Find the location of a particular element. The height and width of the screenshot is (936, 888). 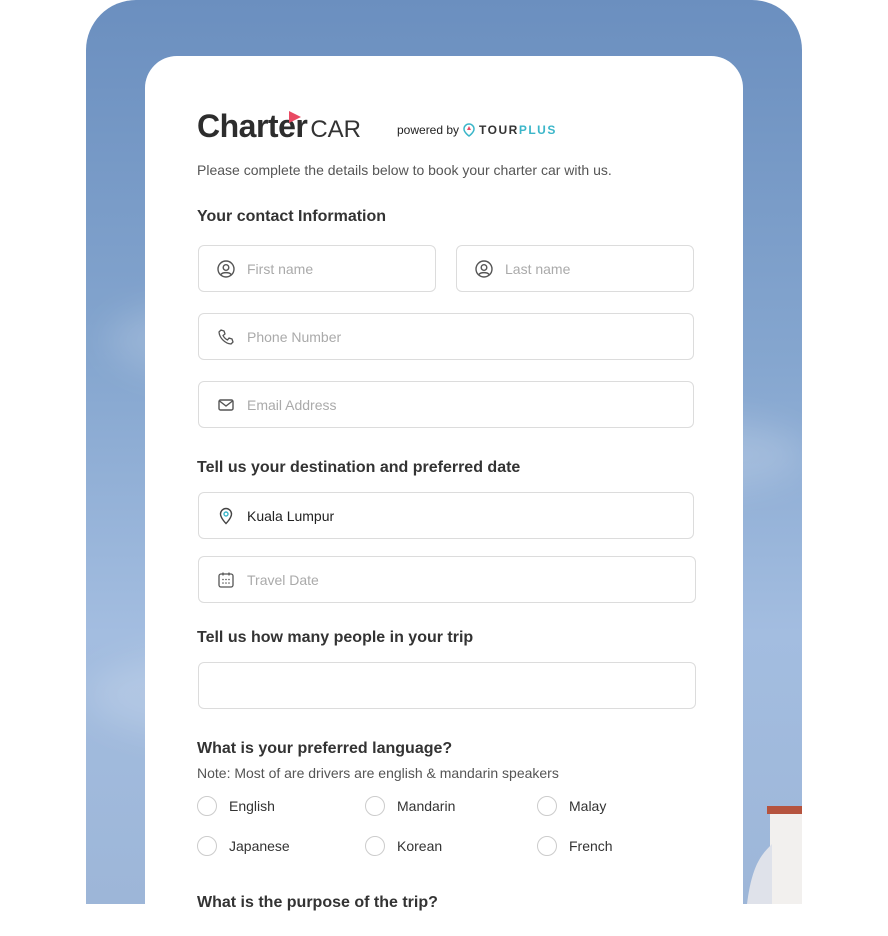

people-heading: Tell us how many people in your trip is located at coordinates (335, 637).